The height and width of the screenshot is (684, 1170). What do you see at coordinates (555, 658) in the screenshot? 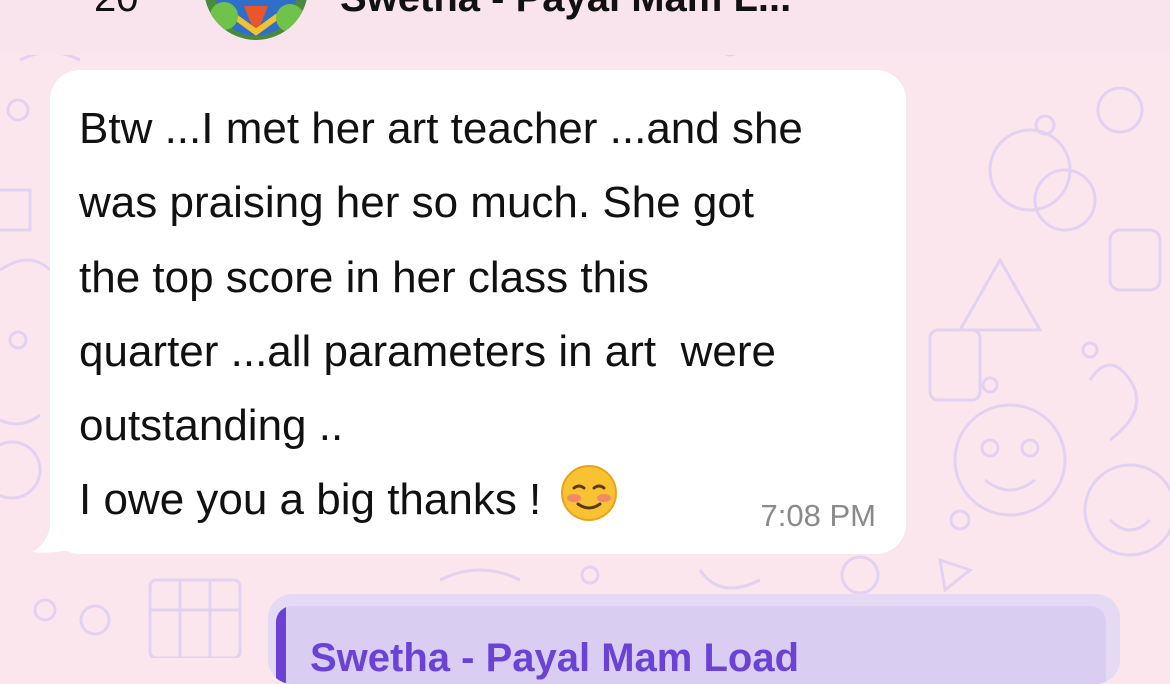
I see `quoted-author: Swetha - Payal Mam Load` at bounding box center [555, 658].